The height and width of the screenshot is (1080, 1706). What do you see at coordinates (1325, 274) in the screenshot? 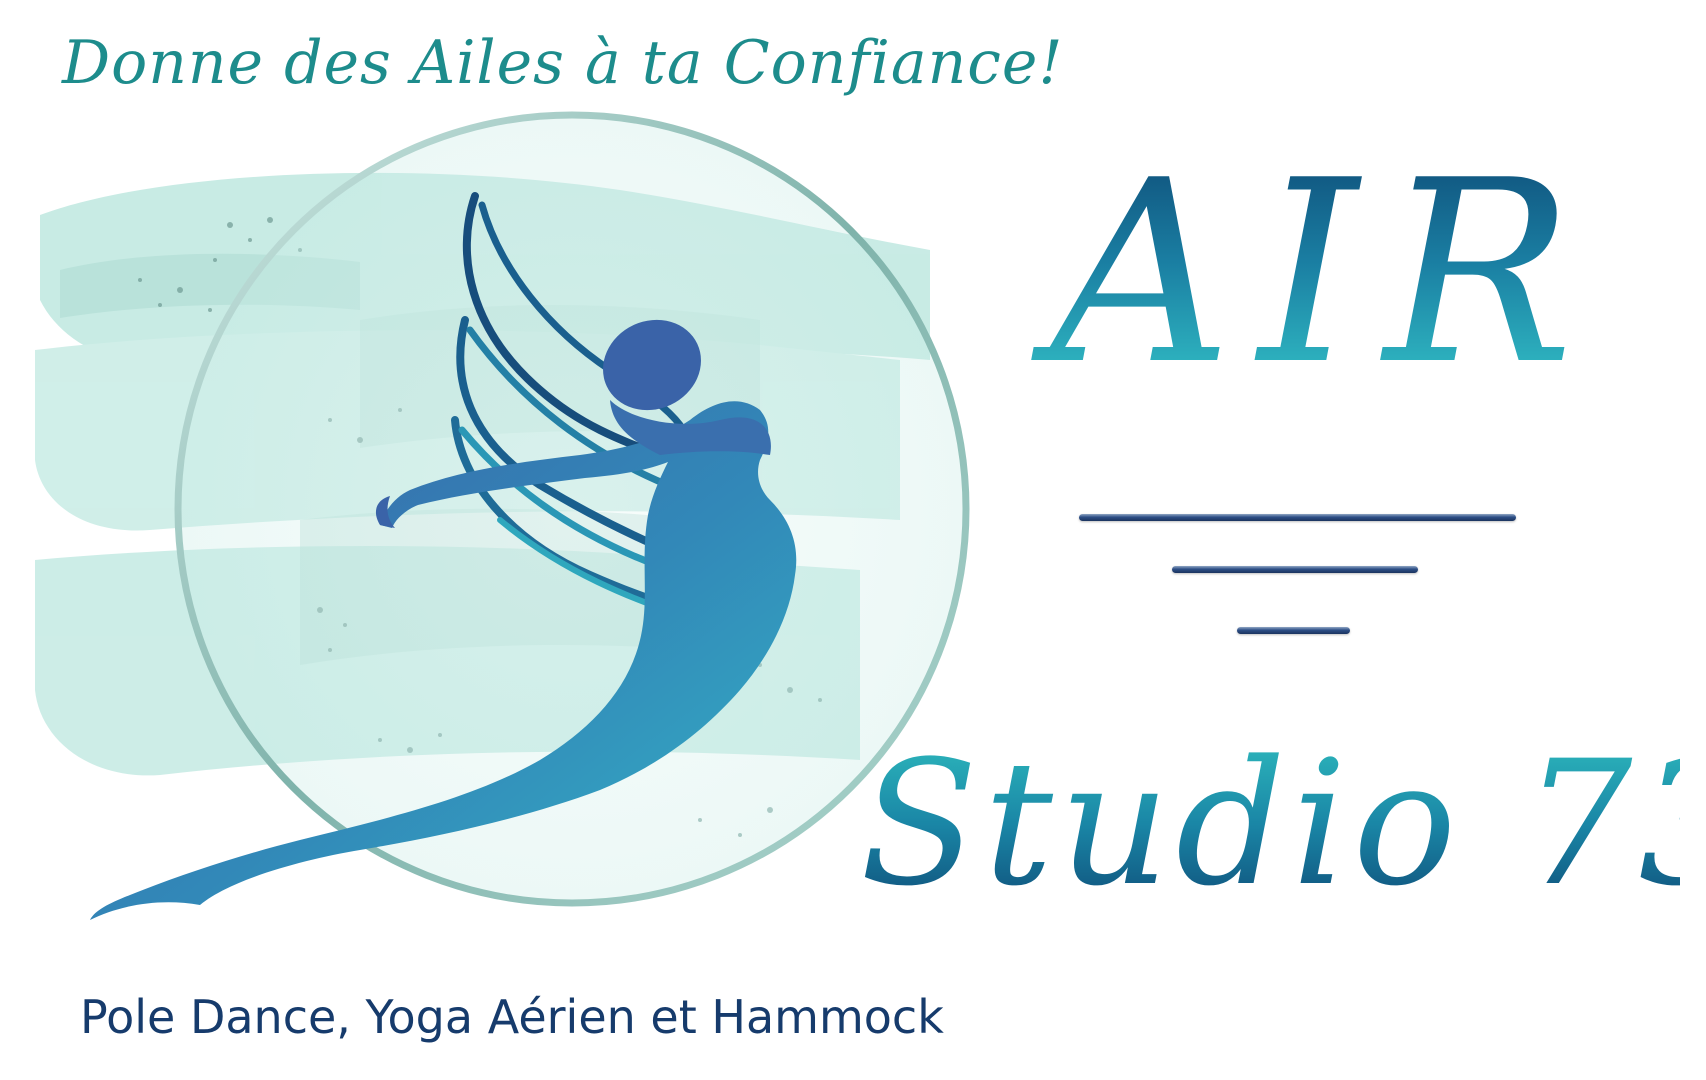
I see `brand-title-air: AIR` at bounding box center [1325, 274].